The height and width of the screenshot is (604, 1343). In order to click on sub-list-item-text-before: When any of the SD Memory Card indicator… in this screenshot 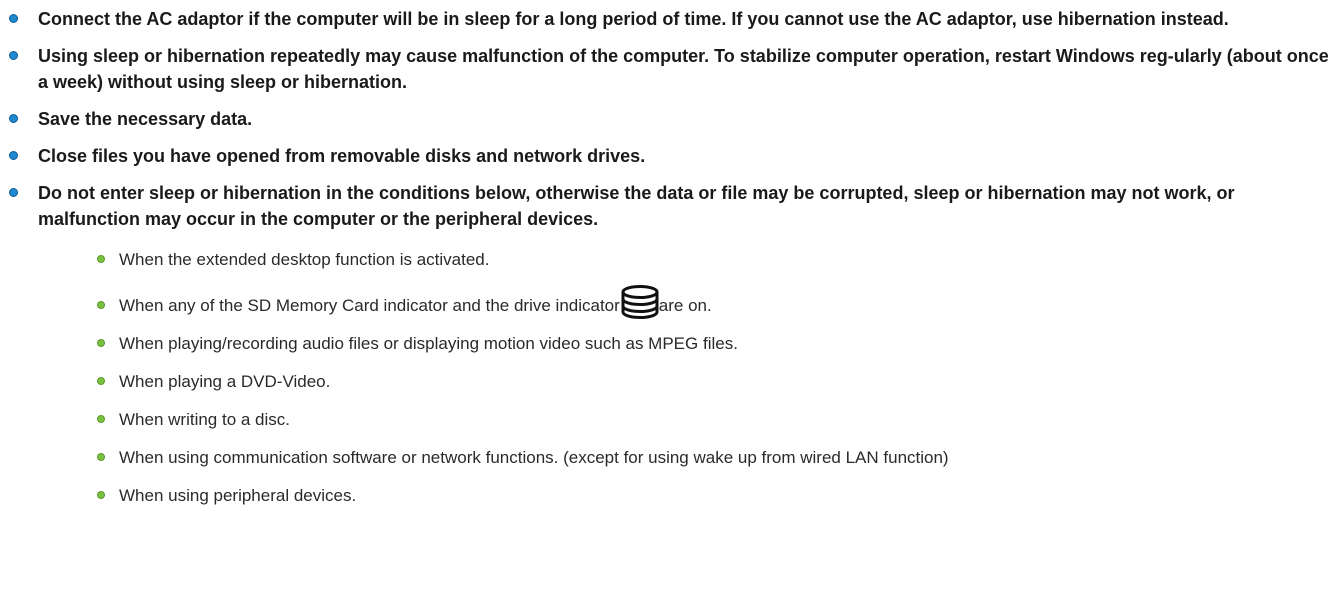, I will do `click(369, 305)`.